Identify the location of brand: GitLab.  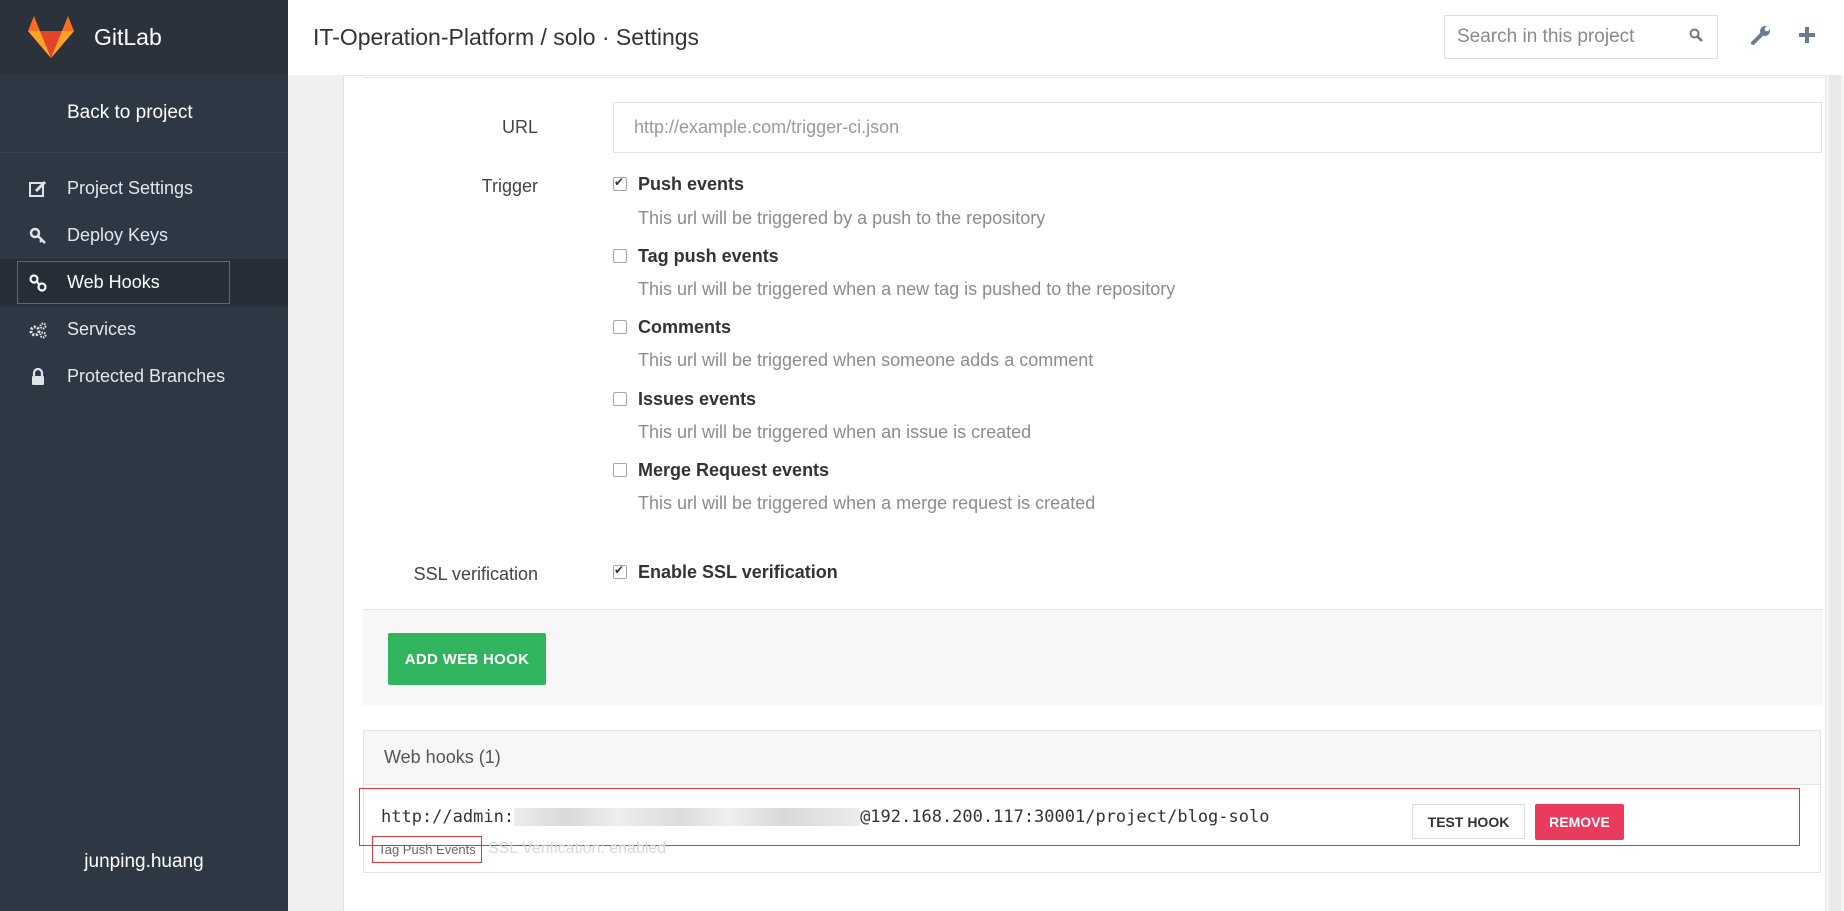
(144, 37).